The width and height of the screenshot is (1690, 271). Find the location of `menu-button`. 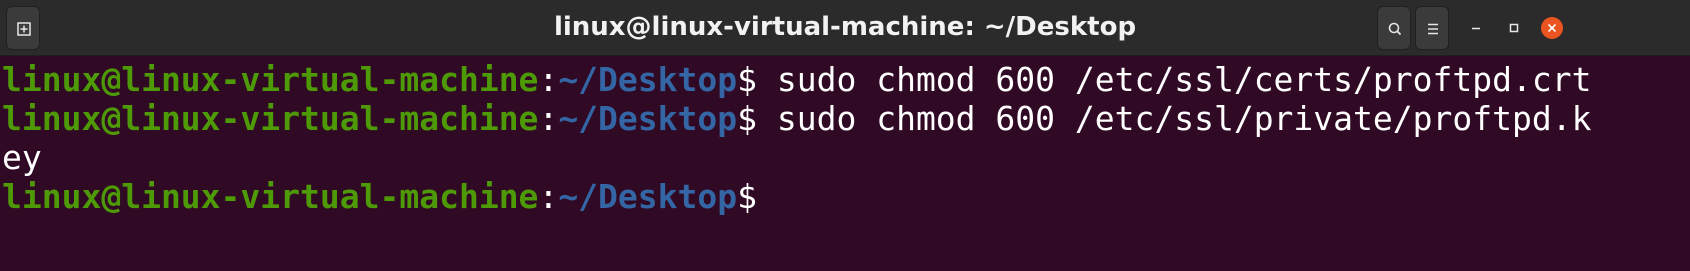

menu-button is located at coordinates (1432, 28).